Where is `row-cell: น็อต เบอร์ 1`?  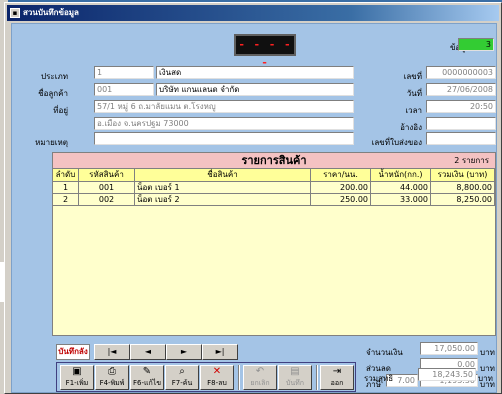 row-cell: น็อต เบอร์ 1 is located at coordinates (223, 188).